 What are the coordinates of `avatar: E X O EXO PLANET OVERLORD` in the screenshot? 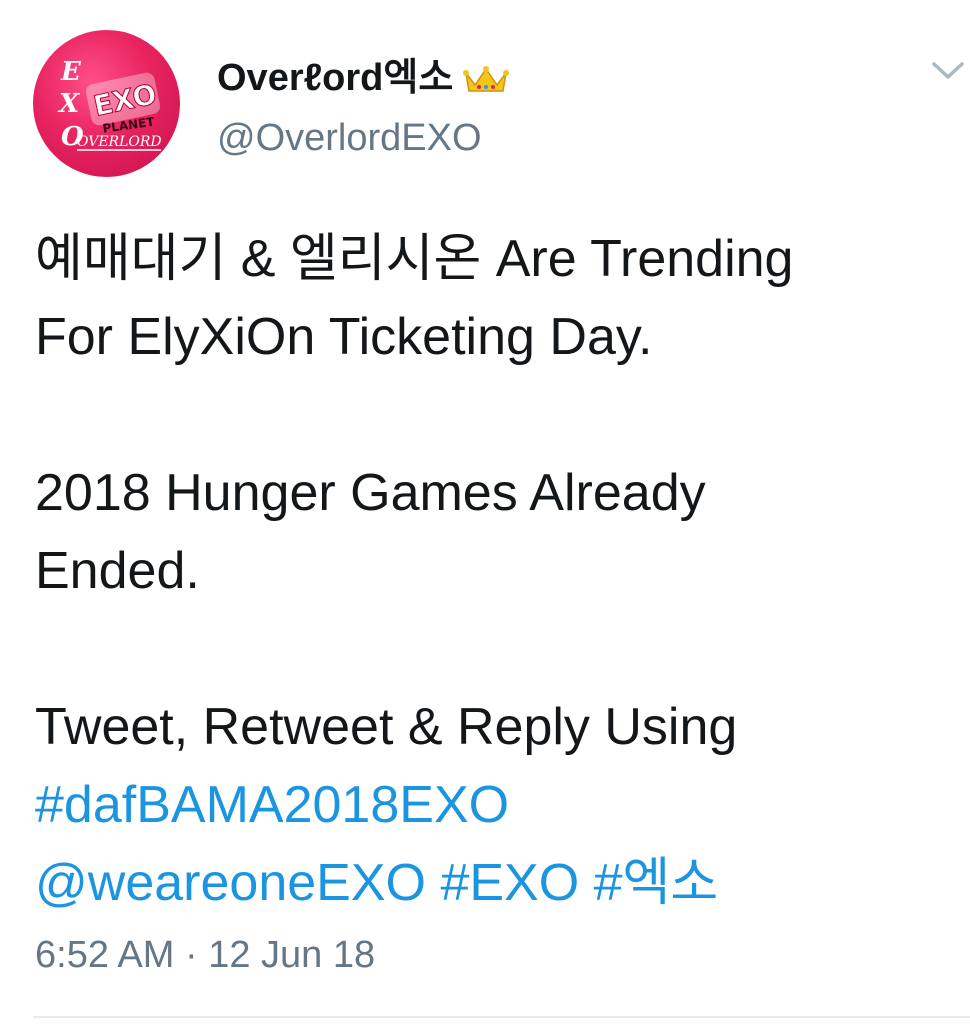 It's located at (106, 103).